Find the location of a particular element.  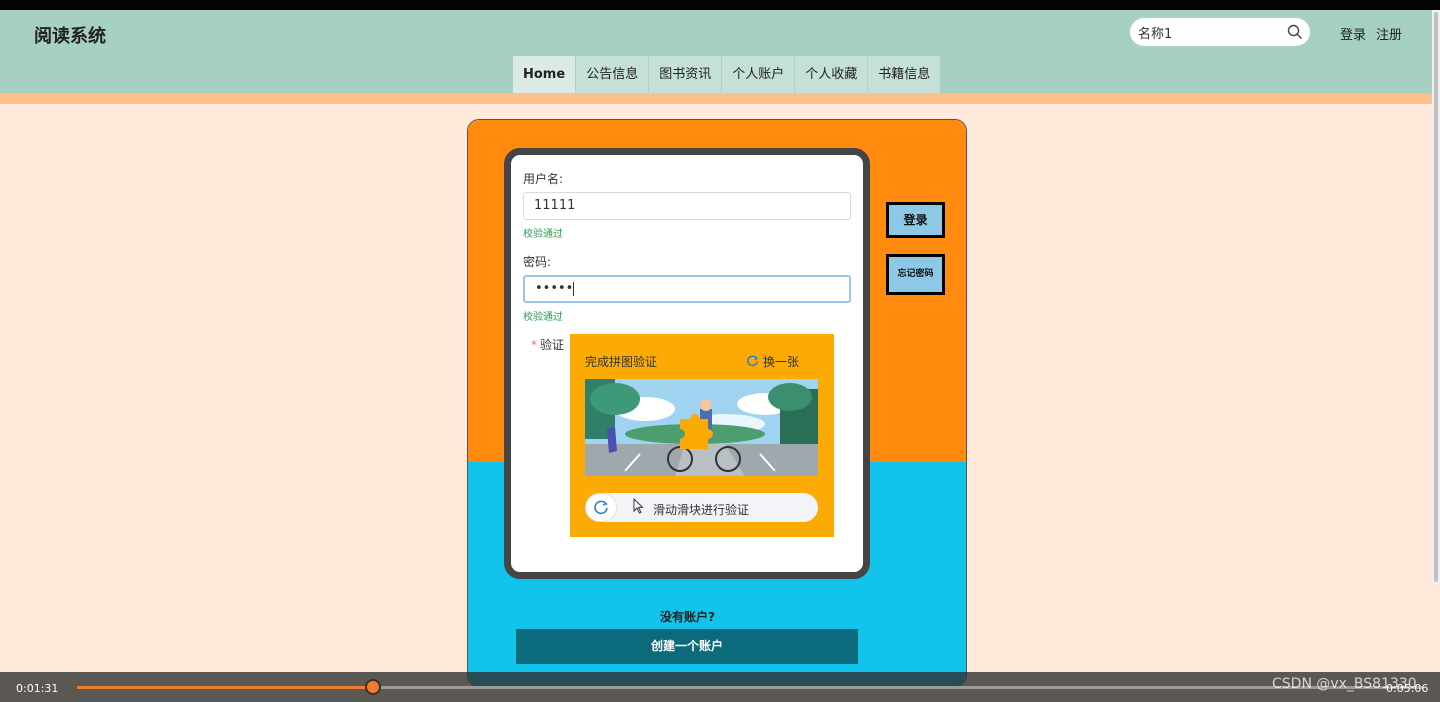

refresh-icon is located at coordinates (753, 361).